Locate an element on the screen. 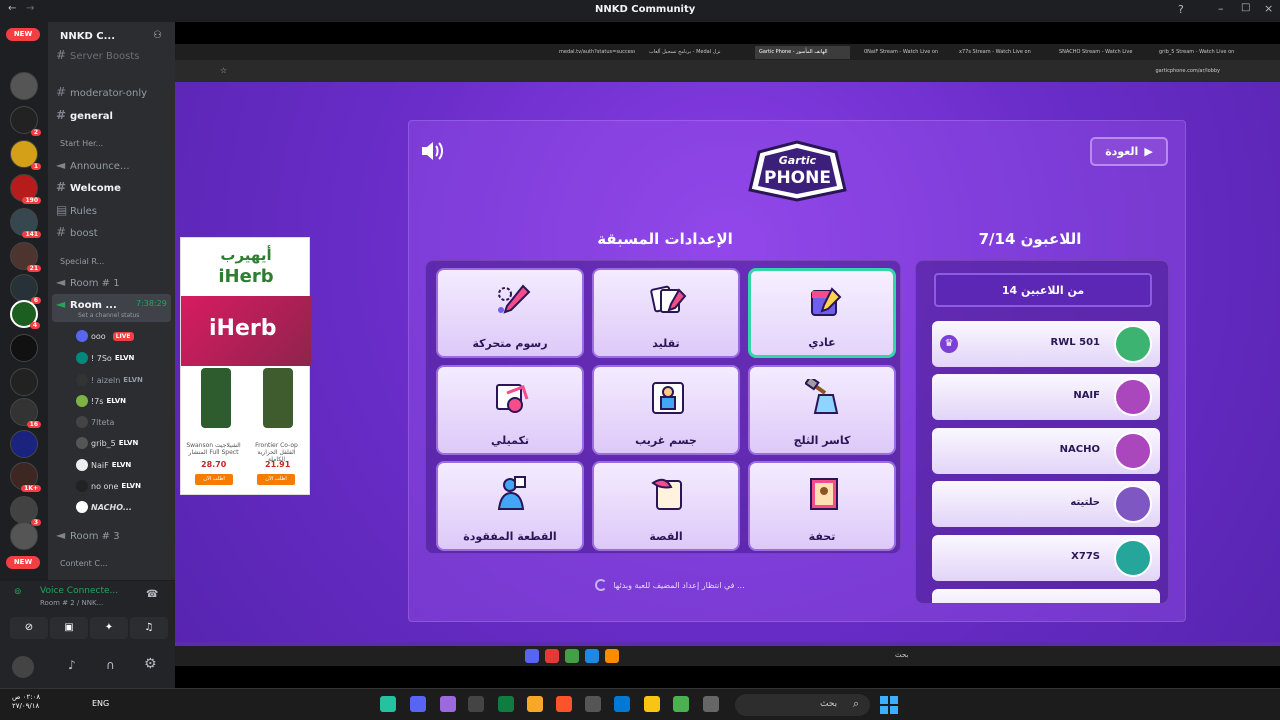  headphones-icon: ∩ is located at coordinates (110, 665).